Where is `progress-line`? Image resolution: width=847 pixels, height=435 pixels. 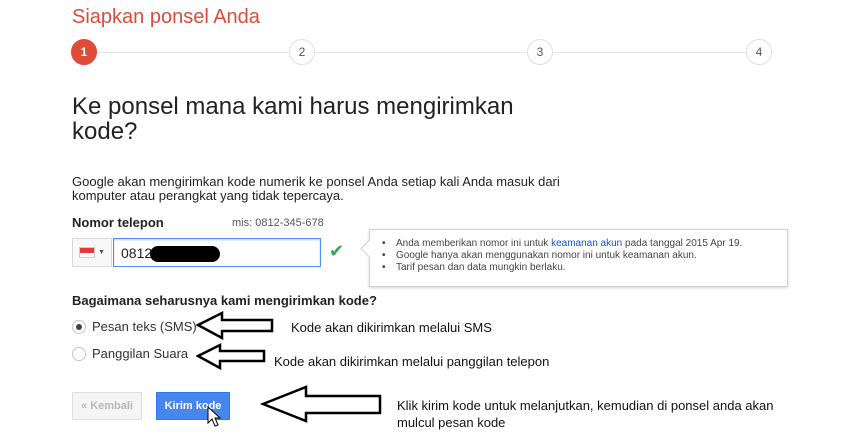 progress-line is located at coordinates (422, 52).